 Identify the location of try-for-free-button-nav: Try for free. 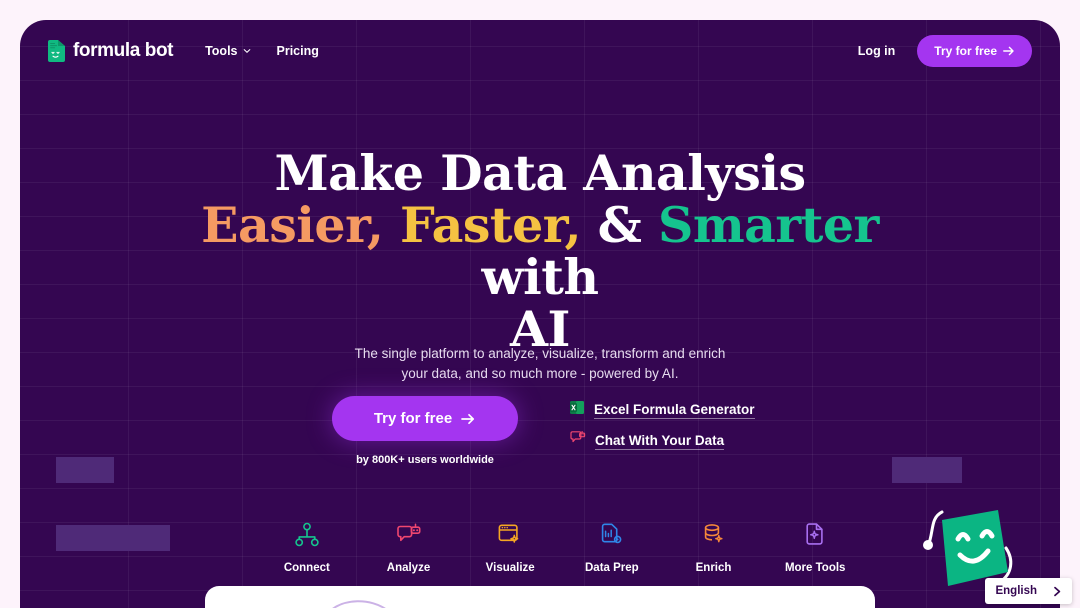
(974, 51).